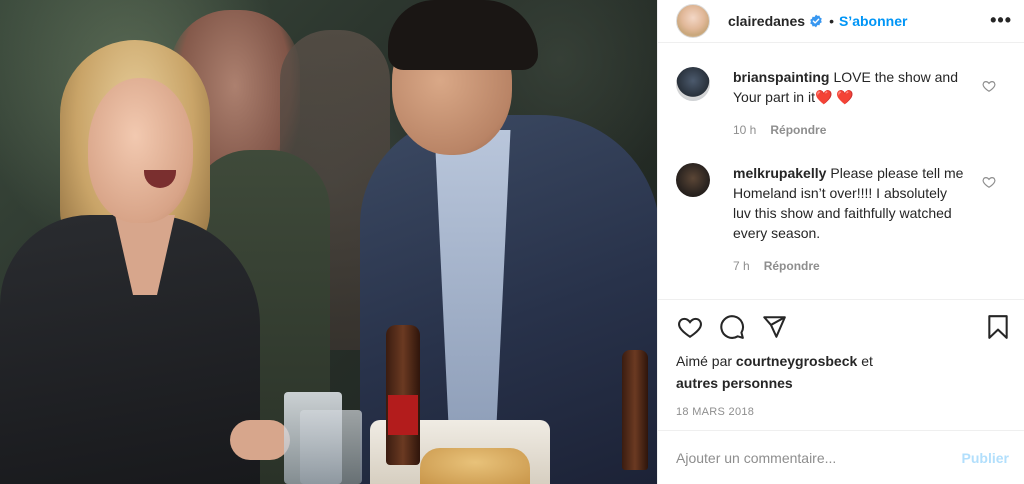 The image size is (1024, 484). I want to click on verified-badge-icon, so click(816, 21).